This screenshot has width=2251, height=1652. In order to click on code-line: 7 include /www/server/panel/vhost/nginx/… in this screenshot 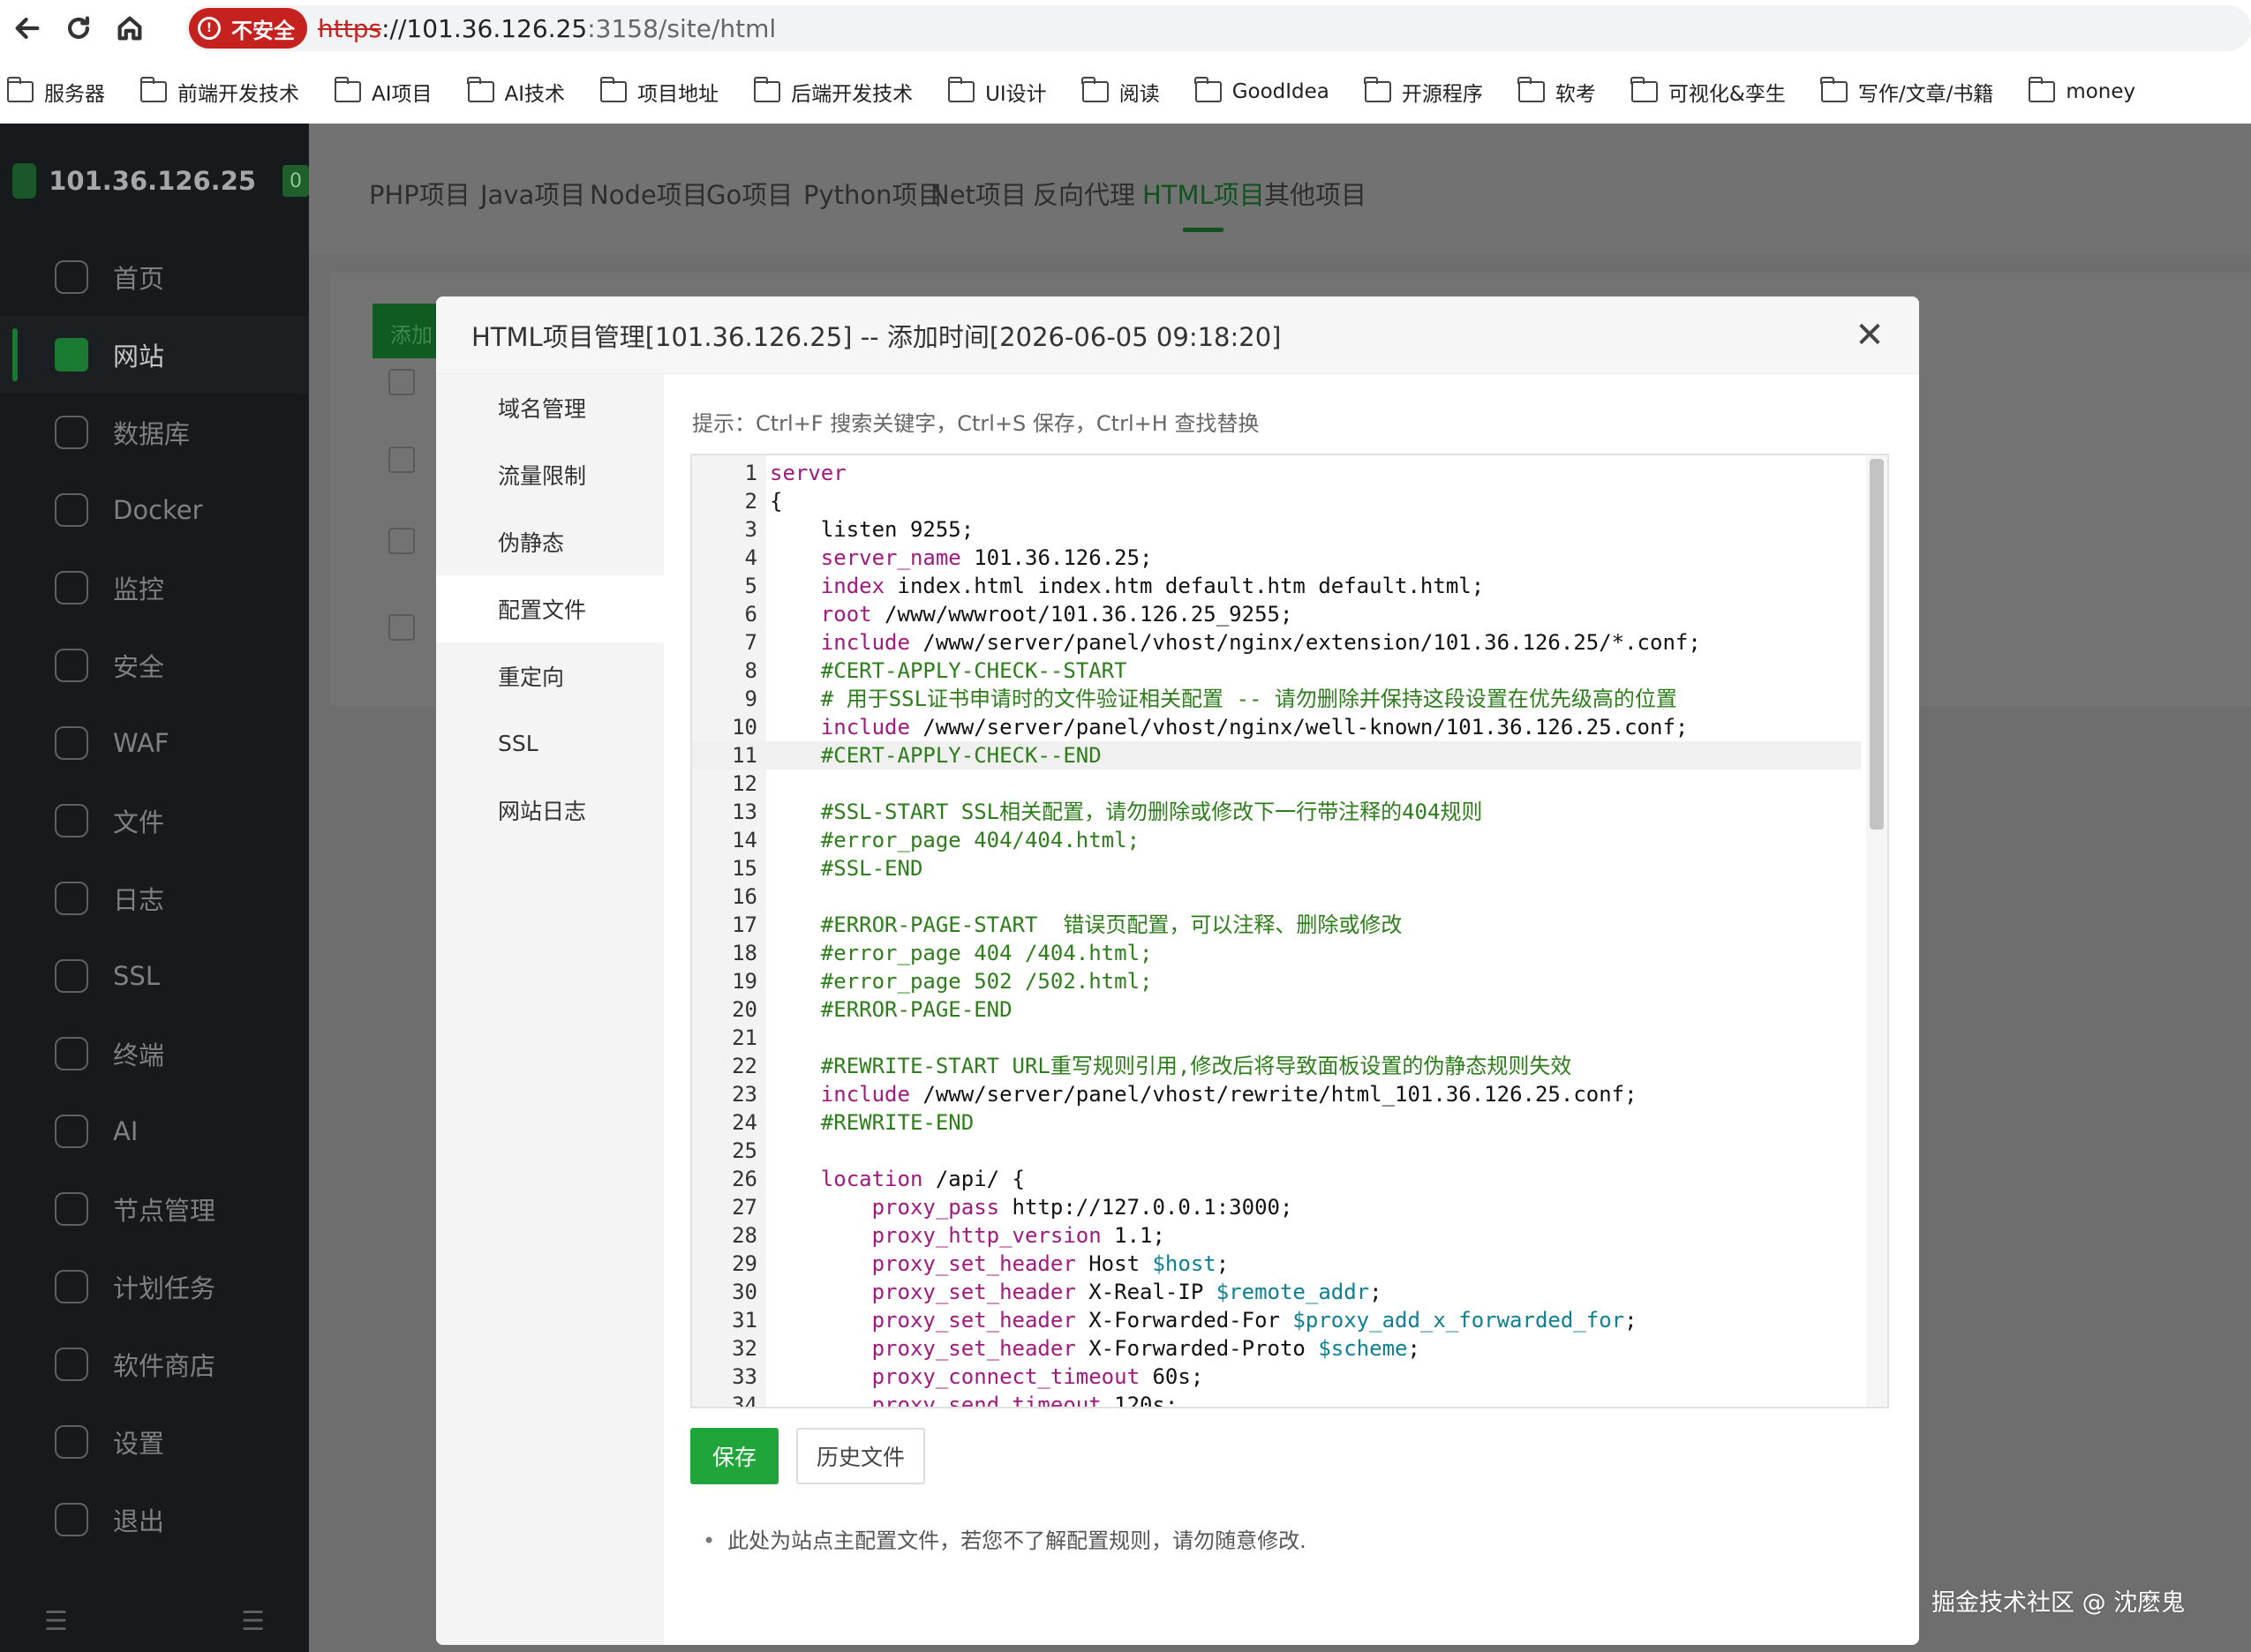, I will do `click(1276, 642)`.